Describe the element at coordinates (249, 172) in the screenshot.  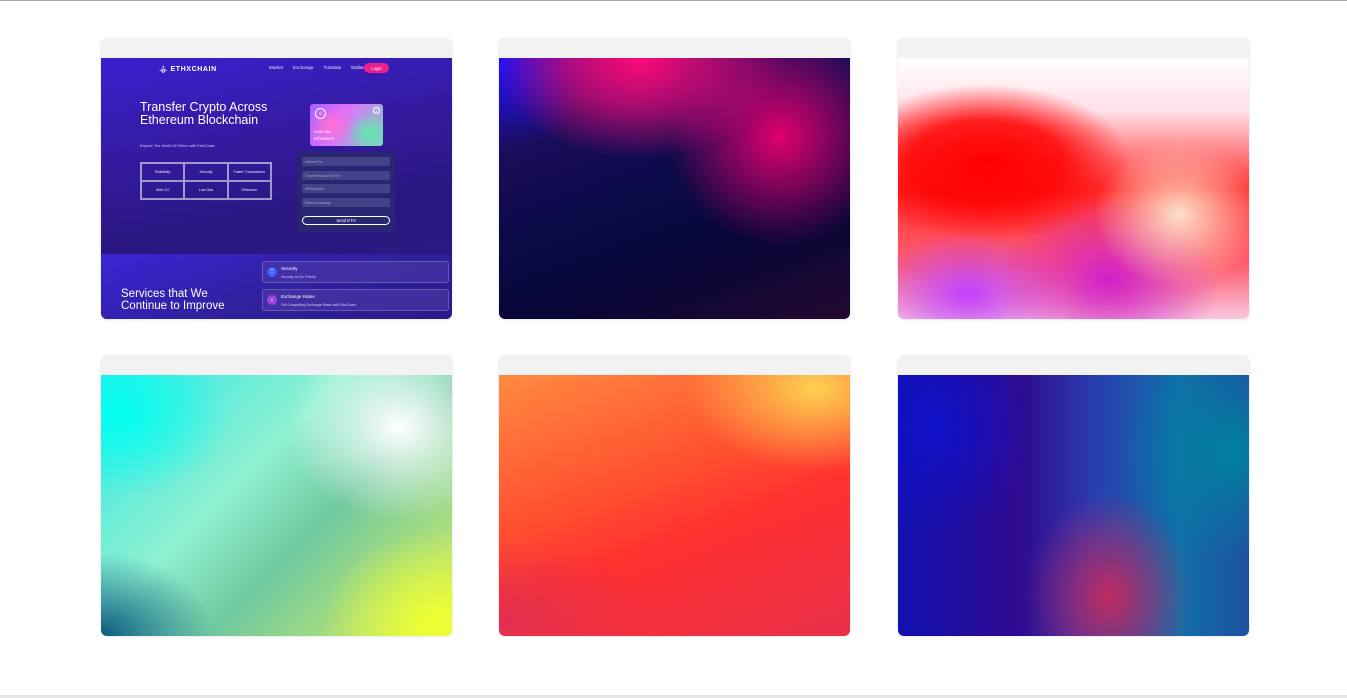
I see `feature-faster-transactions: Faster Transactions` at that location.